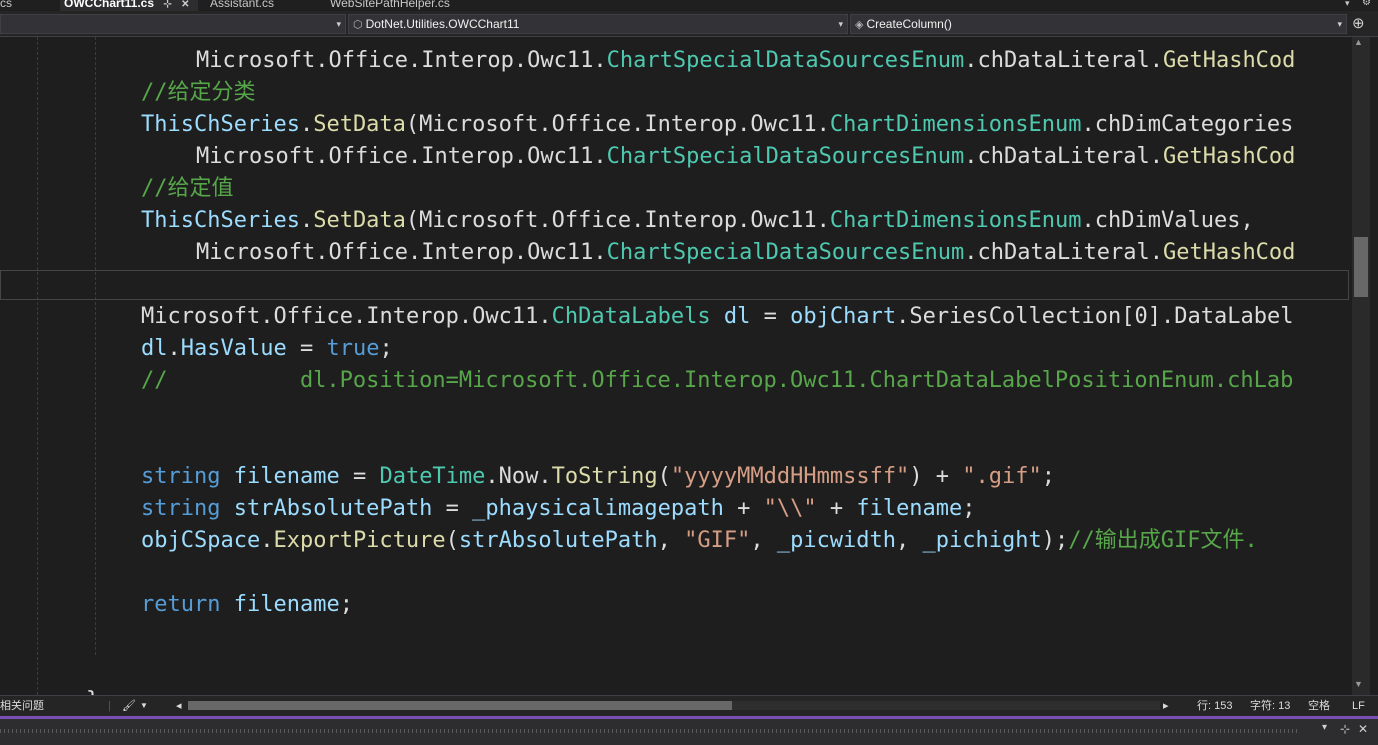 The image size is (1378, 745). I want to click on code-token: ;, so click(969, 508).